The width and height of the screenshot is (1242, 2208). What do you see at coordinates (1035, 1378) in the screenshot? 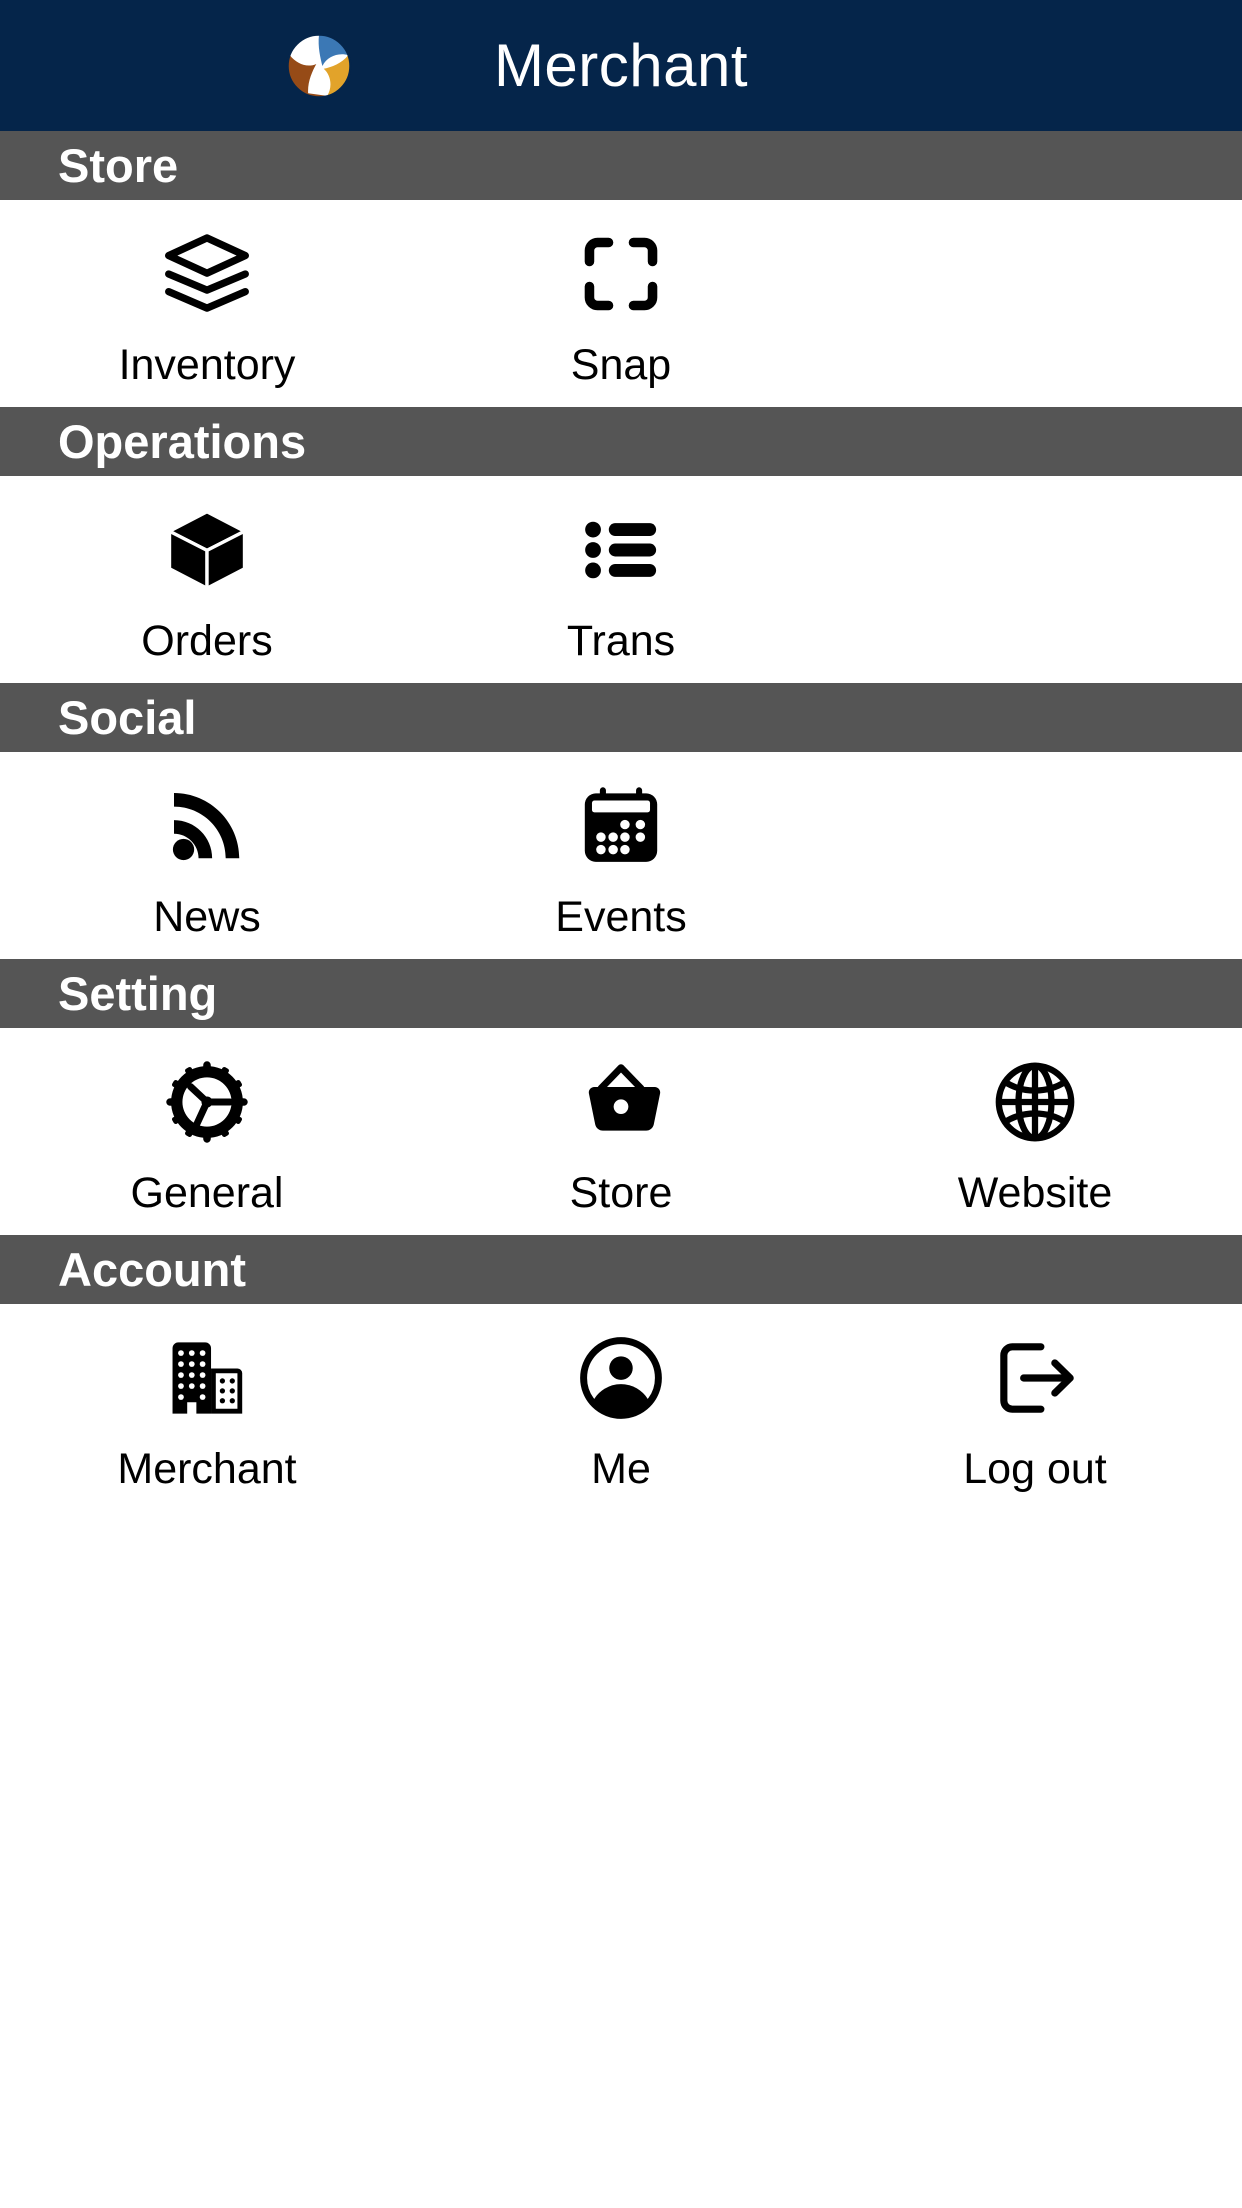
I see `logout-arrow-icon` at bounding box center [1035, 1378].